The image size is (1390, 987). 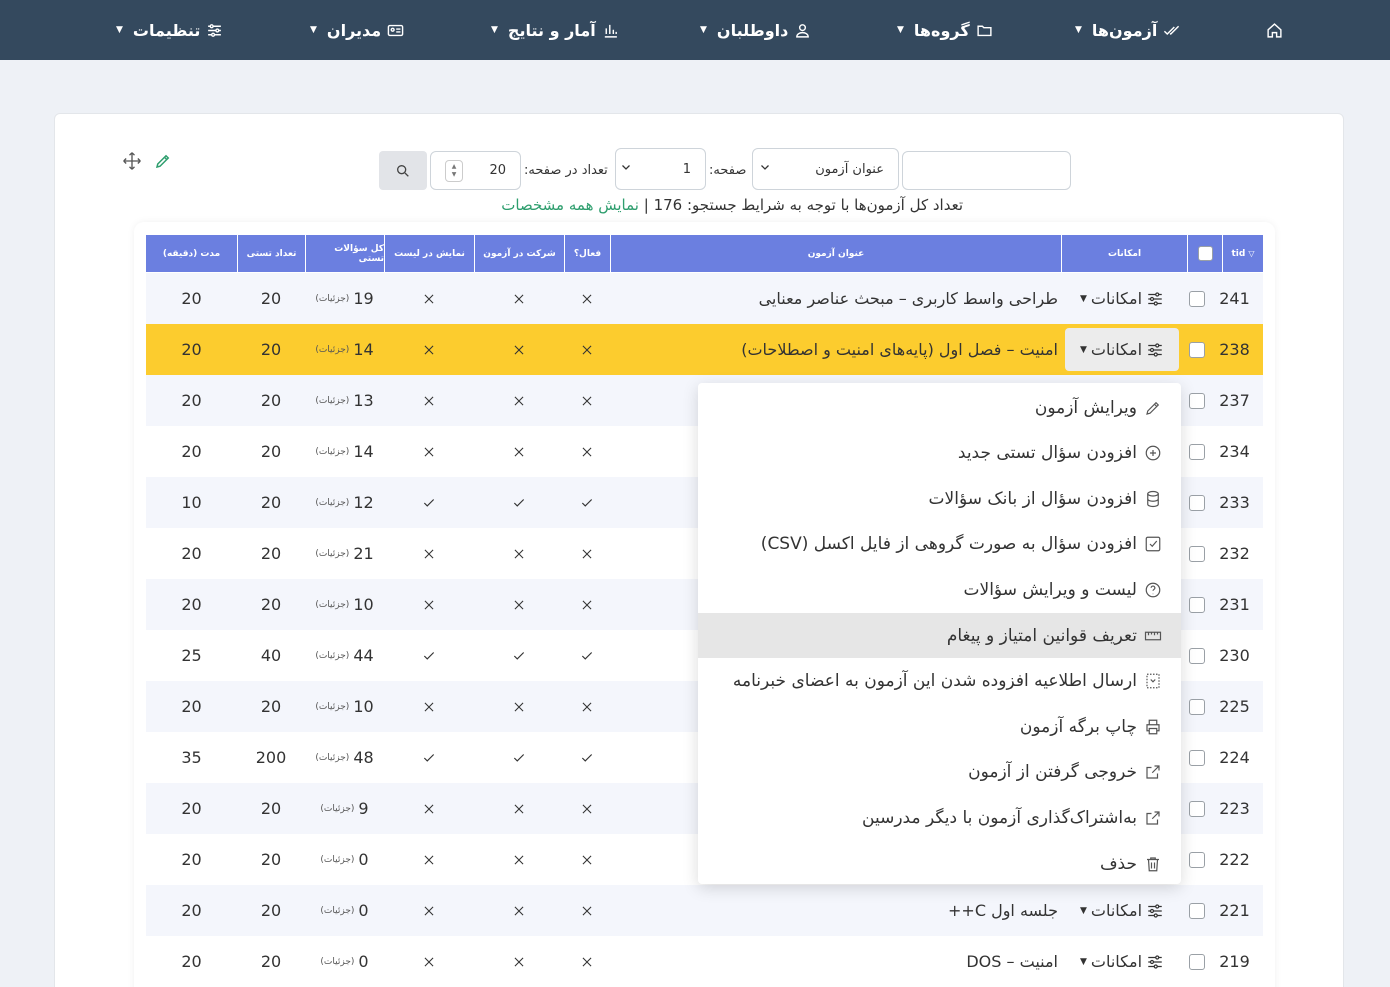 I want to click on menu-item: خروجی گرفتن از آزمون, so click(x=939, y=772).